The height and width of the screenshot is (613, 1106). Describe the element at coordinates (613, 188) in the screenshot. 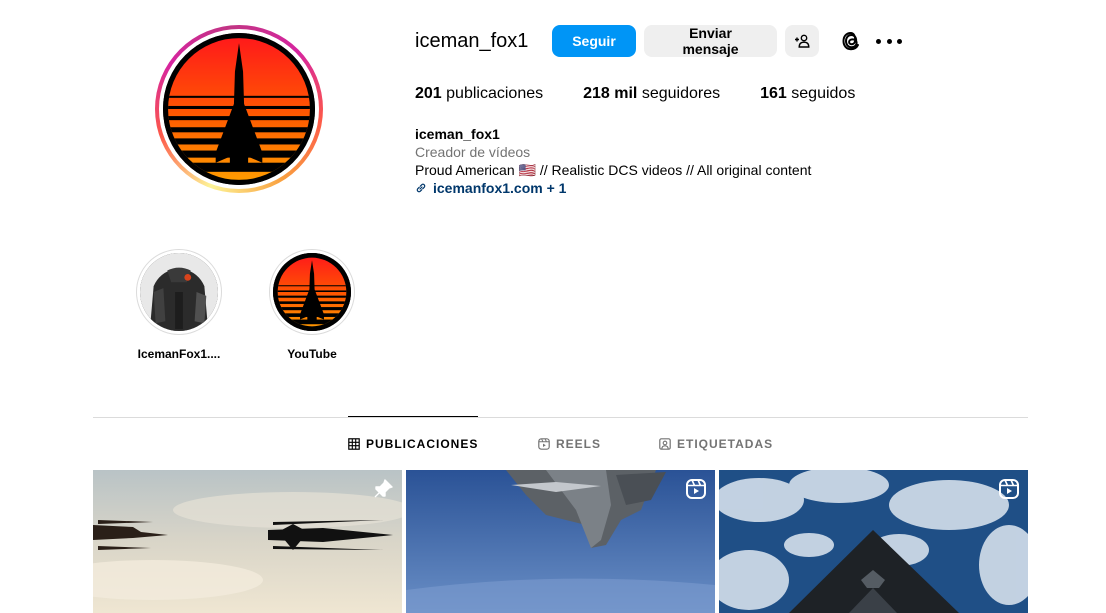

I see `bio-link: icemanfox1.com + 1` at that location.